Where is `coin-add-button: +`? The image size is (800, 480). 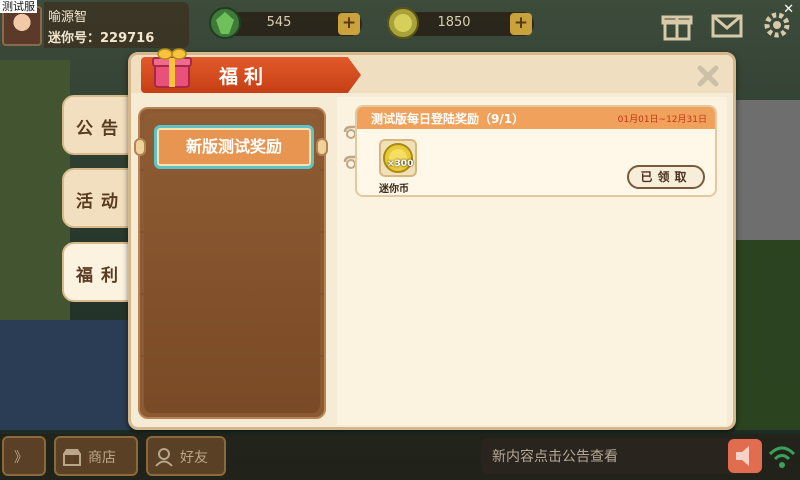
coin-add-button: + is located at coordinates (521, 24).